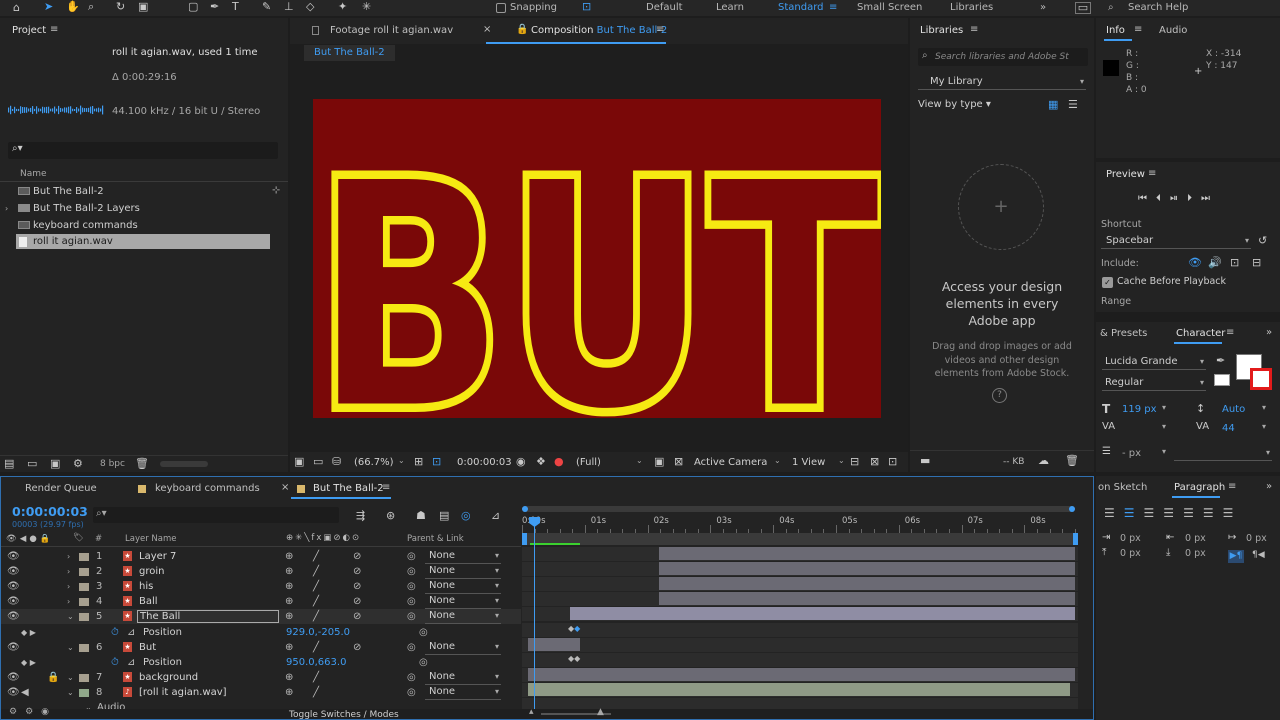  Describe the element at coordinates (971, 7) in the screenshot. I see `workspace-libraries: Libraries` at that location.